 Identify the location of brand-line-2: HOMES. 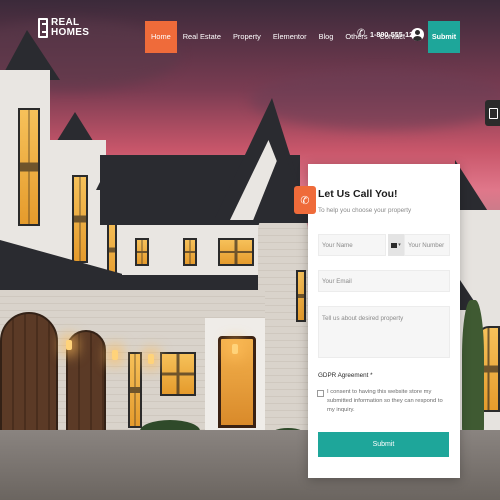
(70, 32).